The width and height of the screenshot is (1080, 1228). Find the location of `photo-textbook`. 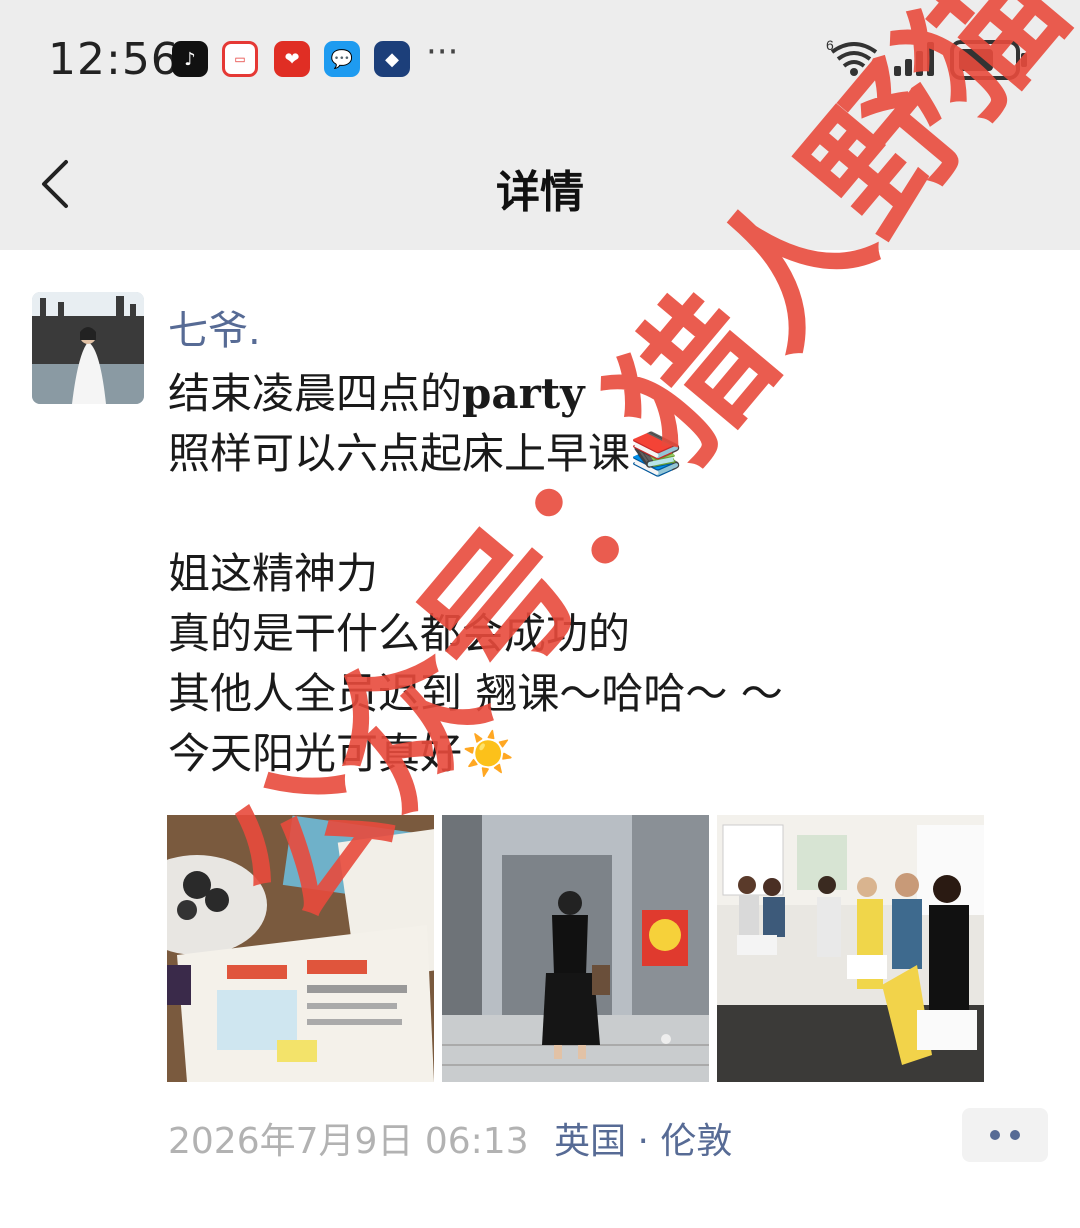

photo-textbook is located at coordinates (300, 948).